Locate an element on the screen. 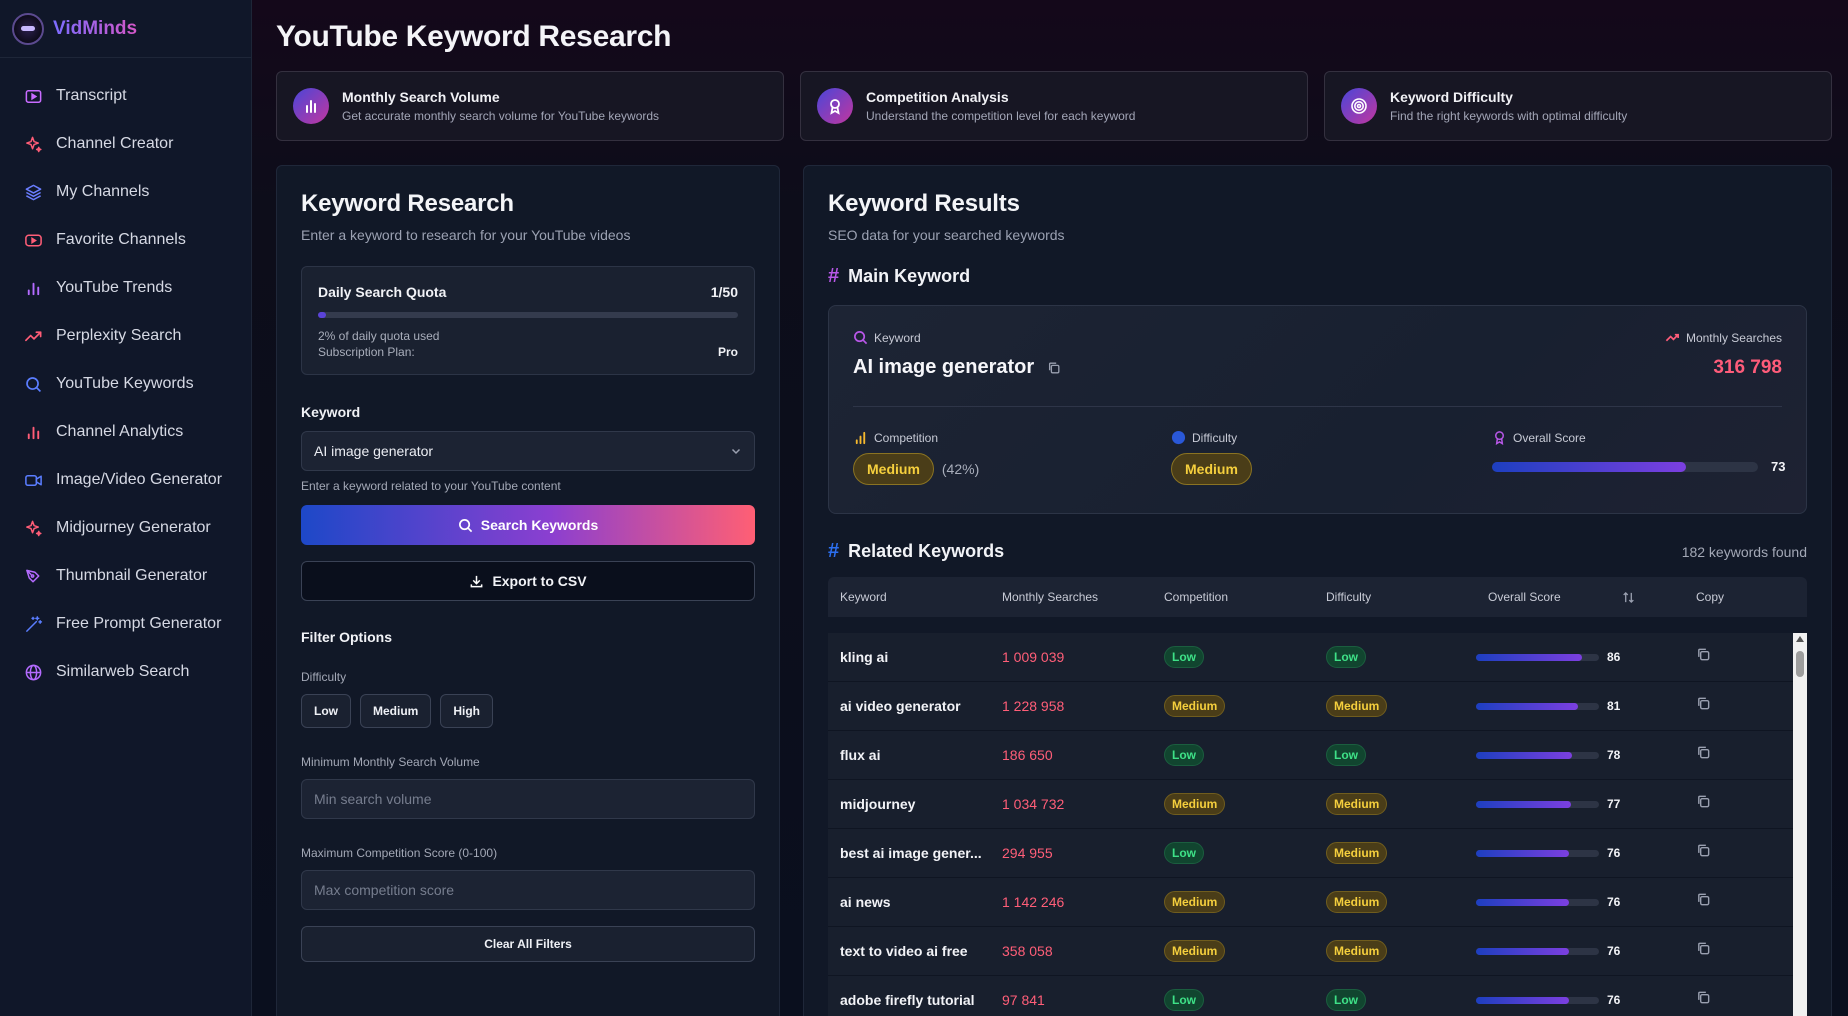 This screenshot has width=1848, height=1016. sidebar-item-label: YouTube Trends is located at coordinates (114, 287).